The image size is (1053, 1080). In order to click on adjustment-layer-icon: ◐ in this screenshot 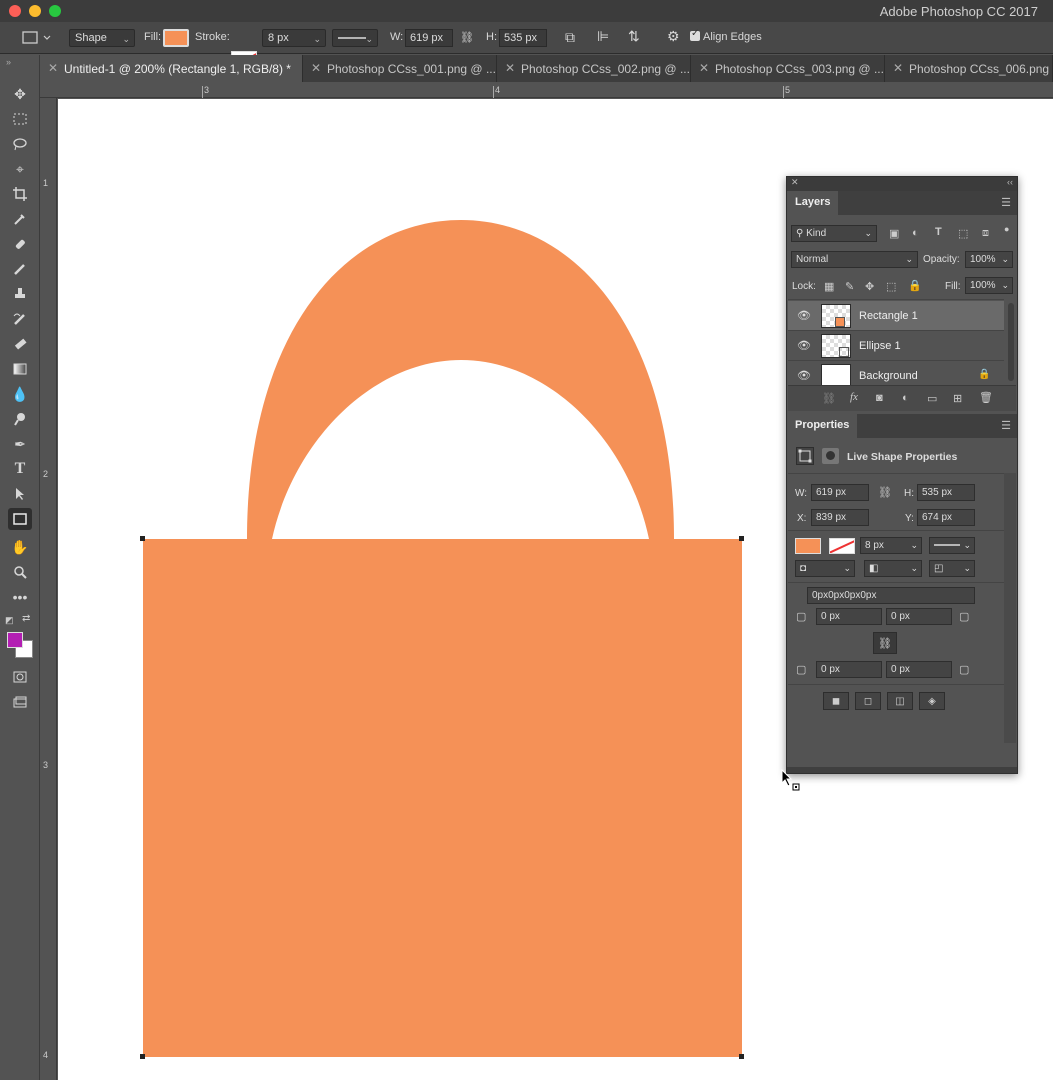, I will do `click(905, 398)`.